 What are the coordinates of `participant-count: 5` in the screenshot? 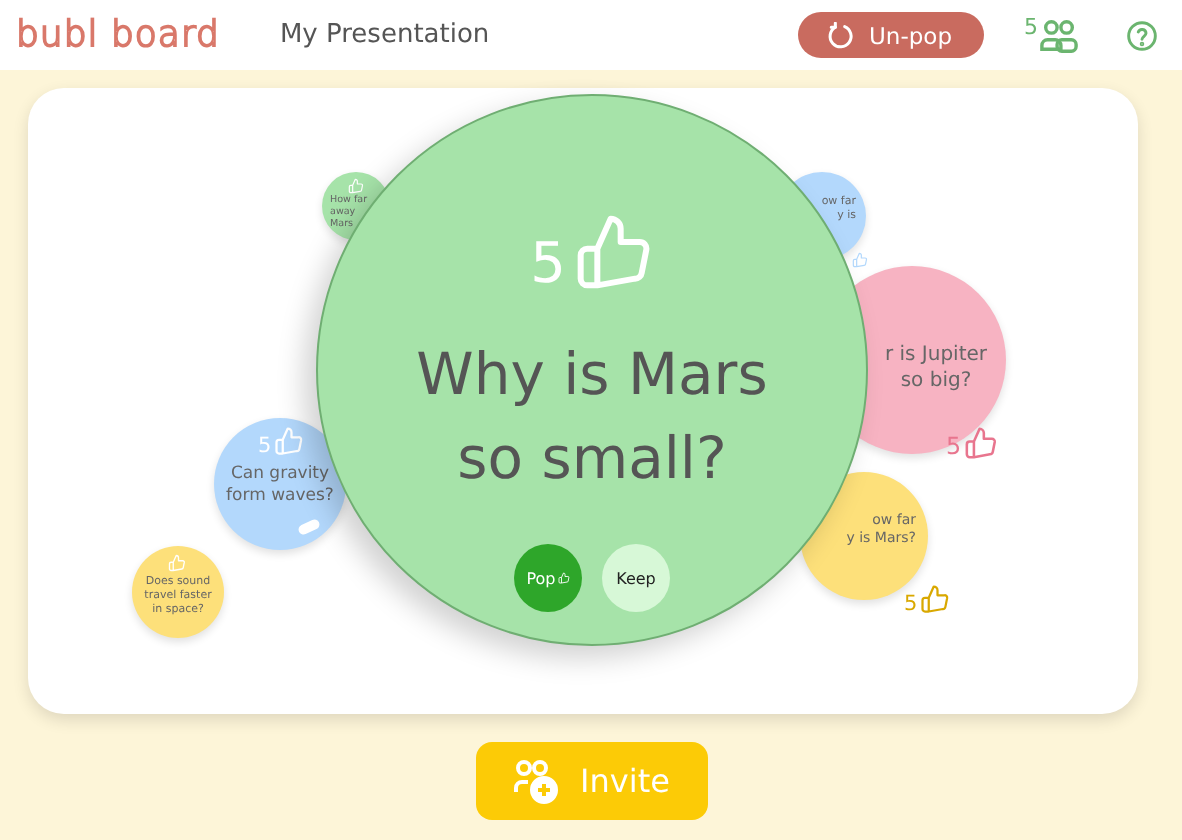 It's located at (1031, 26).